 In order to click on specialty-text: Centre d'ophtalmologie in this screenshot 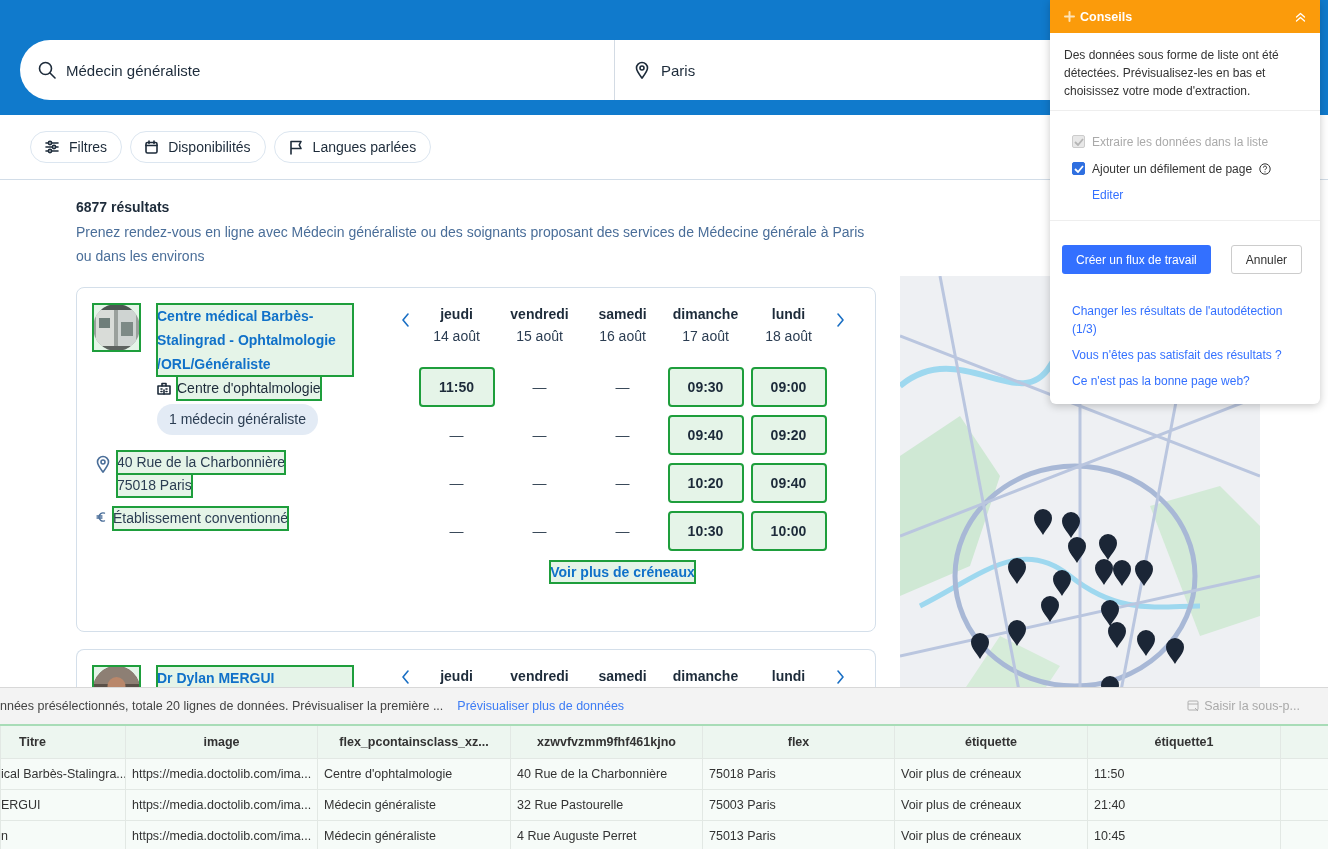, I will do `click(249, 388)`.